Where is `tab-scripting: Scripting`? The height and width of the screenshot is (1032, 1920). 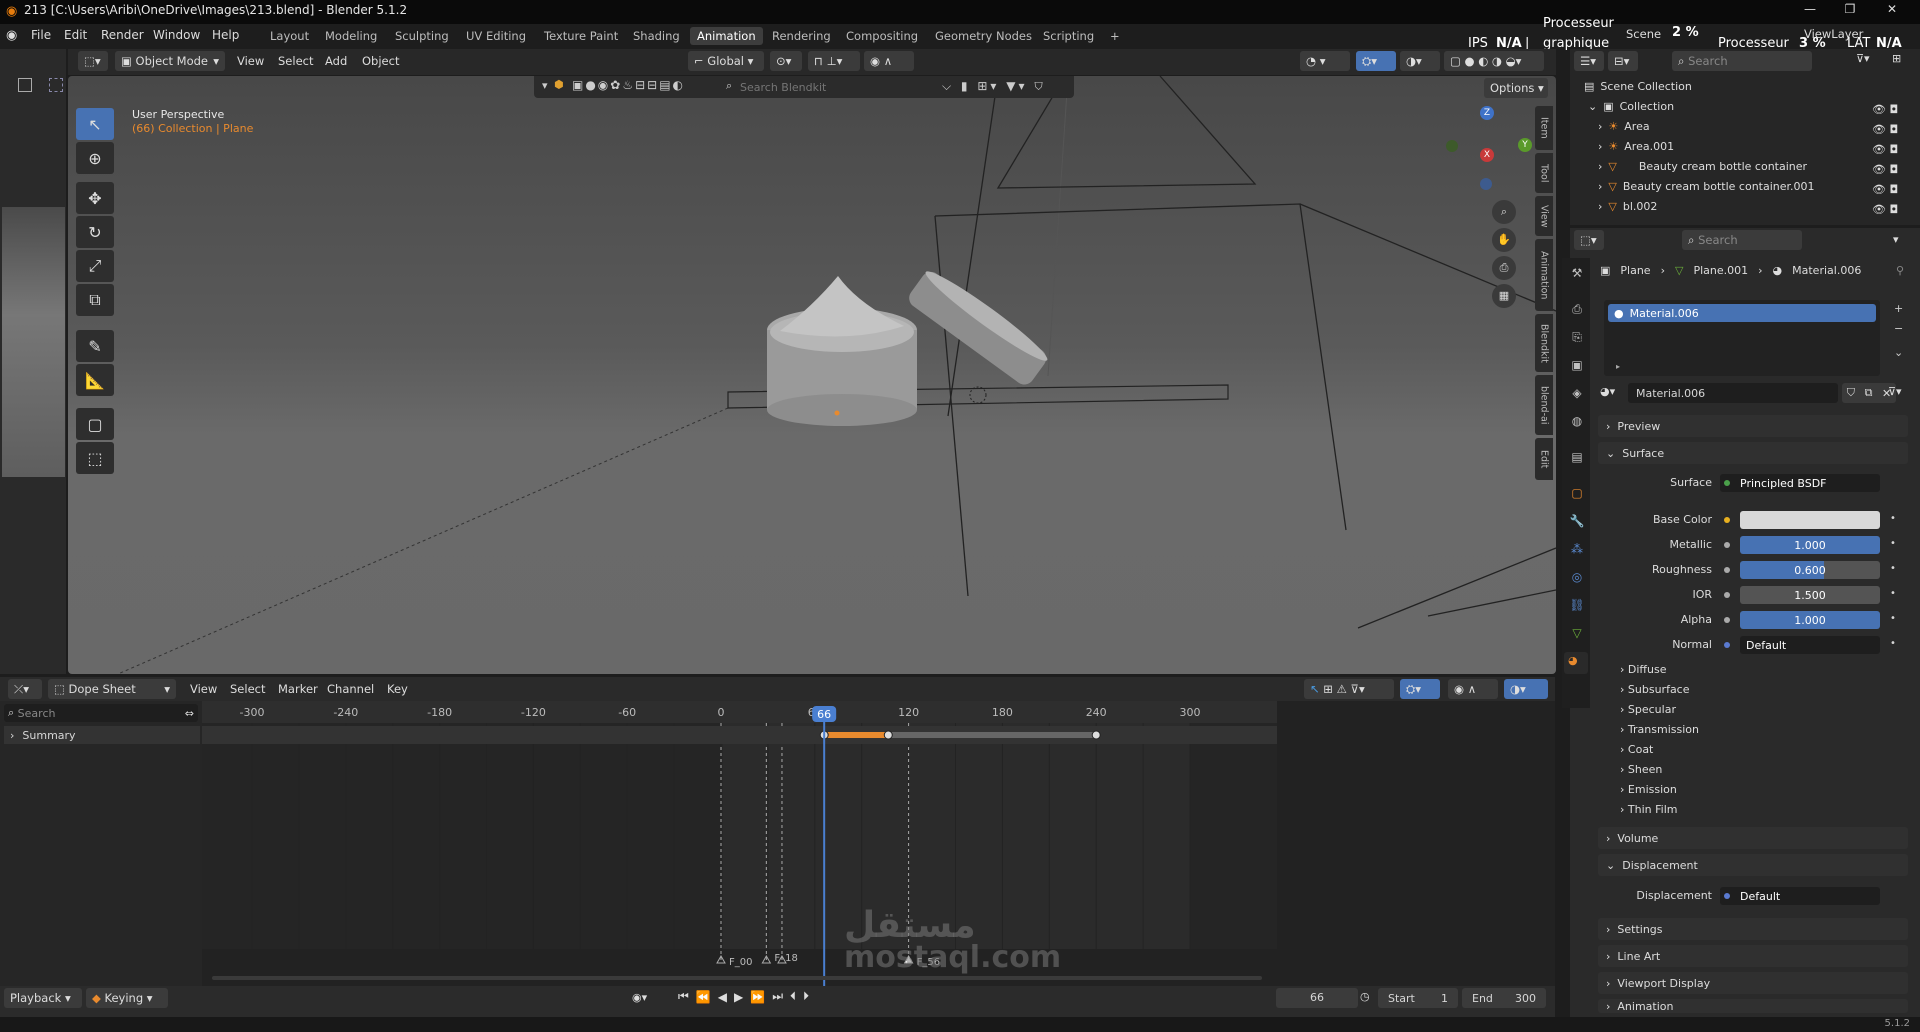
tab-scripting: Scripting is located at coordinates (1068, 36).